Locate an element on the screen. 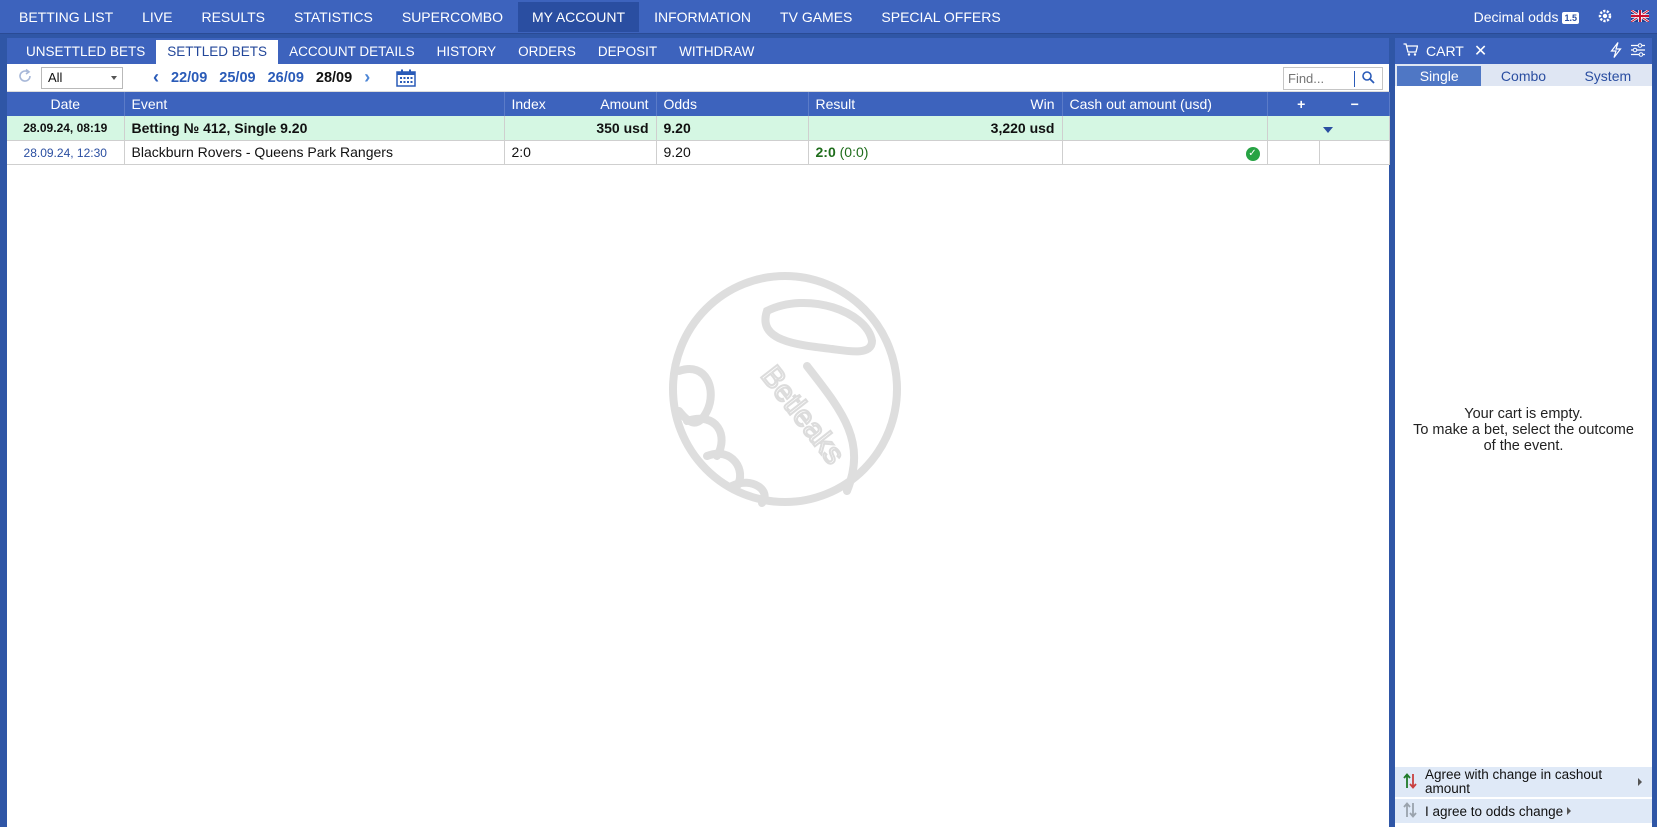 The image size is (1657, 827). nav-results: RESULTS is located at coordinates (233, 17).